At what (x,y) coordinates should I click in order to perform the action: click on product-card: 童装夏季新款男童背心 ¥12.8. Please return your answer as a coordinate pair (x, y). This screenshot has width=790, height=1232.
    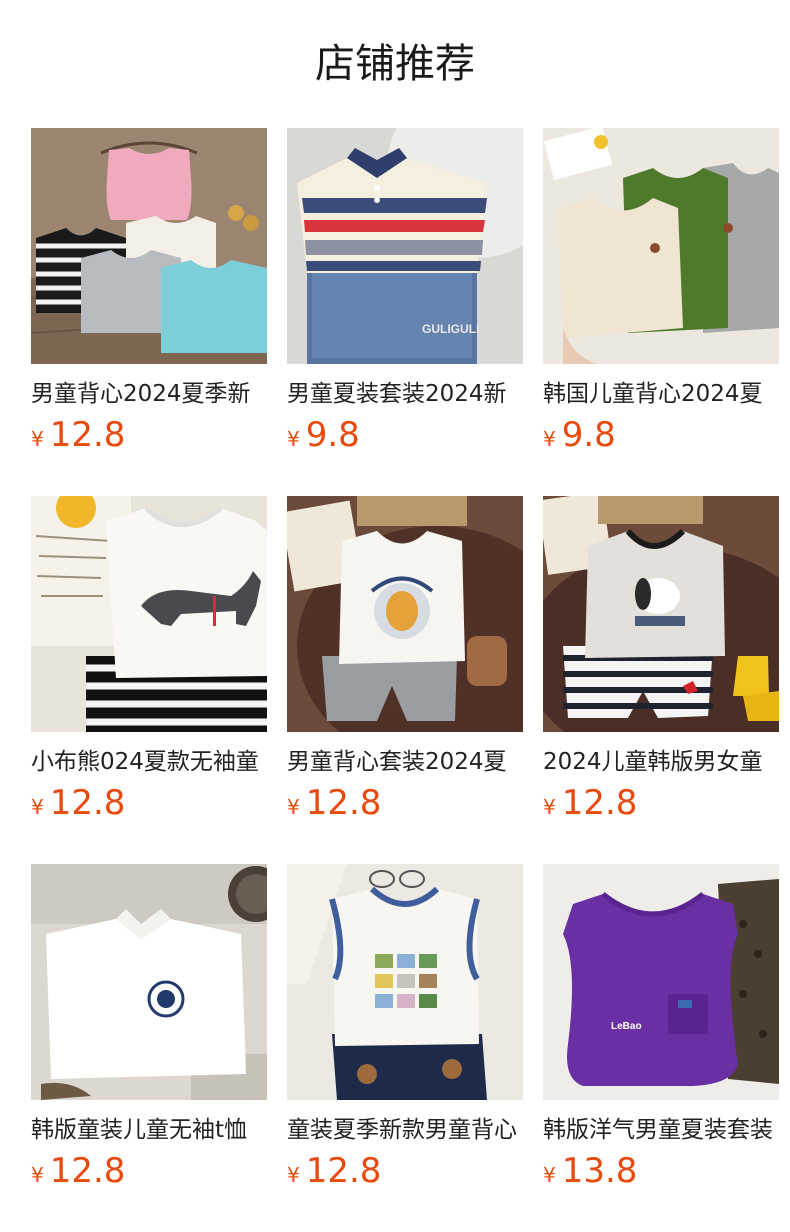
    Looking at the image, I should click on (405, 1048).